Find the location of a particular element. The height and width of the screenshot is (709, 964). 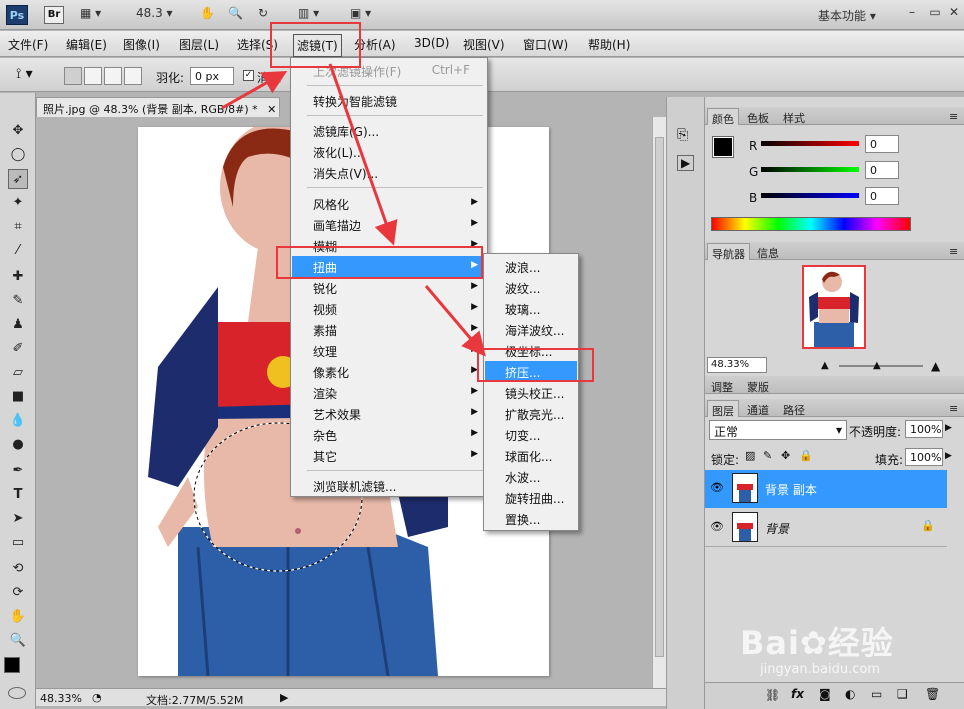

tab-styles: 样式 is located at coordinates (794, 116).